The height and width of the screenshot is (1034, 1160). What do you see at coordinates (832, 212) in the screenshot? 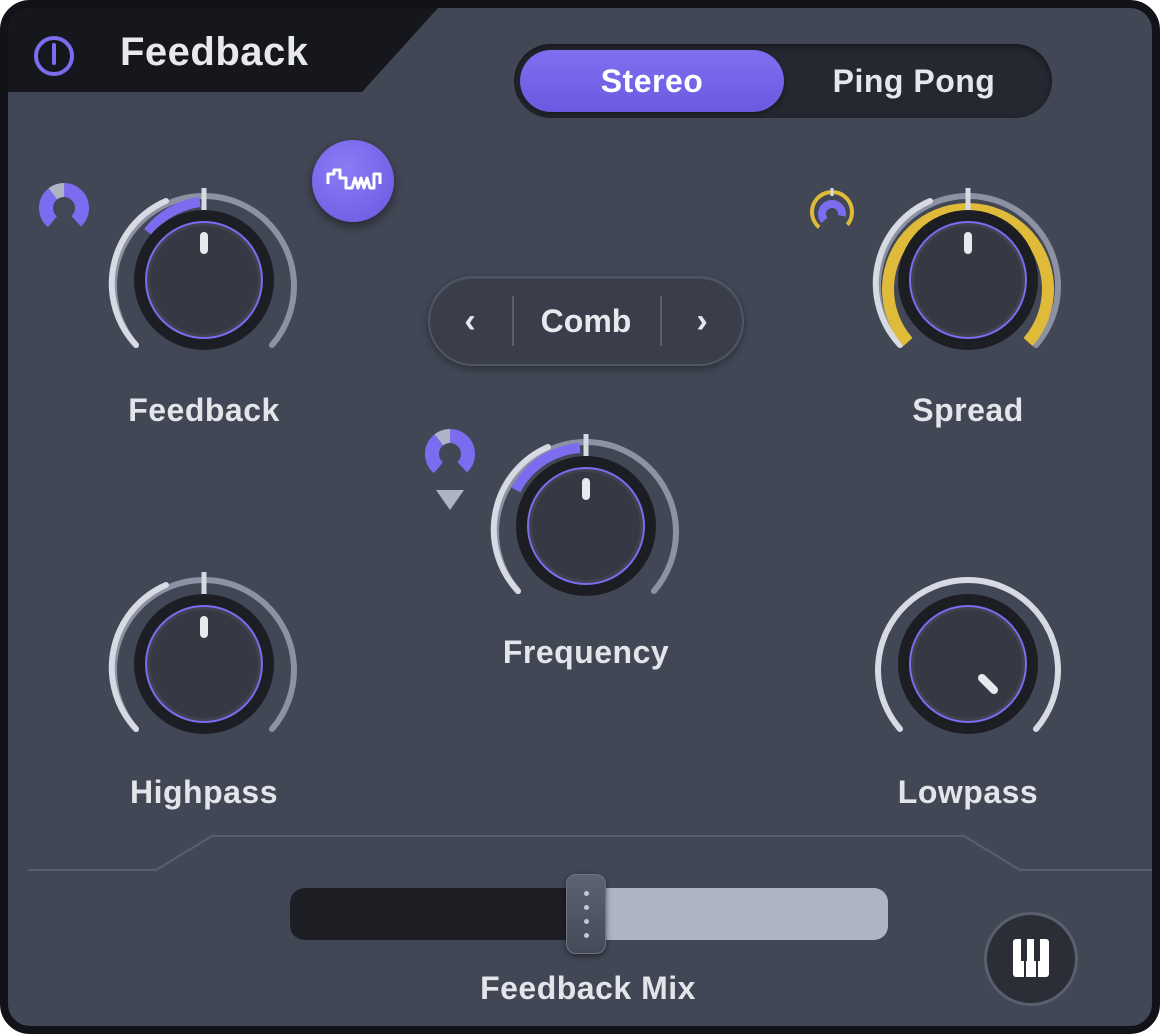
I see `spread-mod-amount-icon` at bounding box center [832, 212].